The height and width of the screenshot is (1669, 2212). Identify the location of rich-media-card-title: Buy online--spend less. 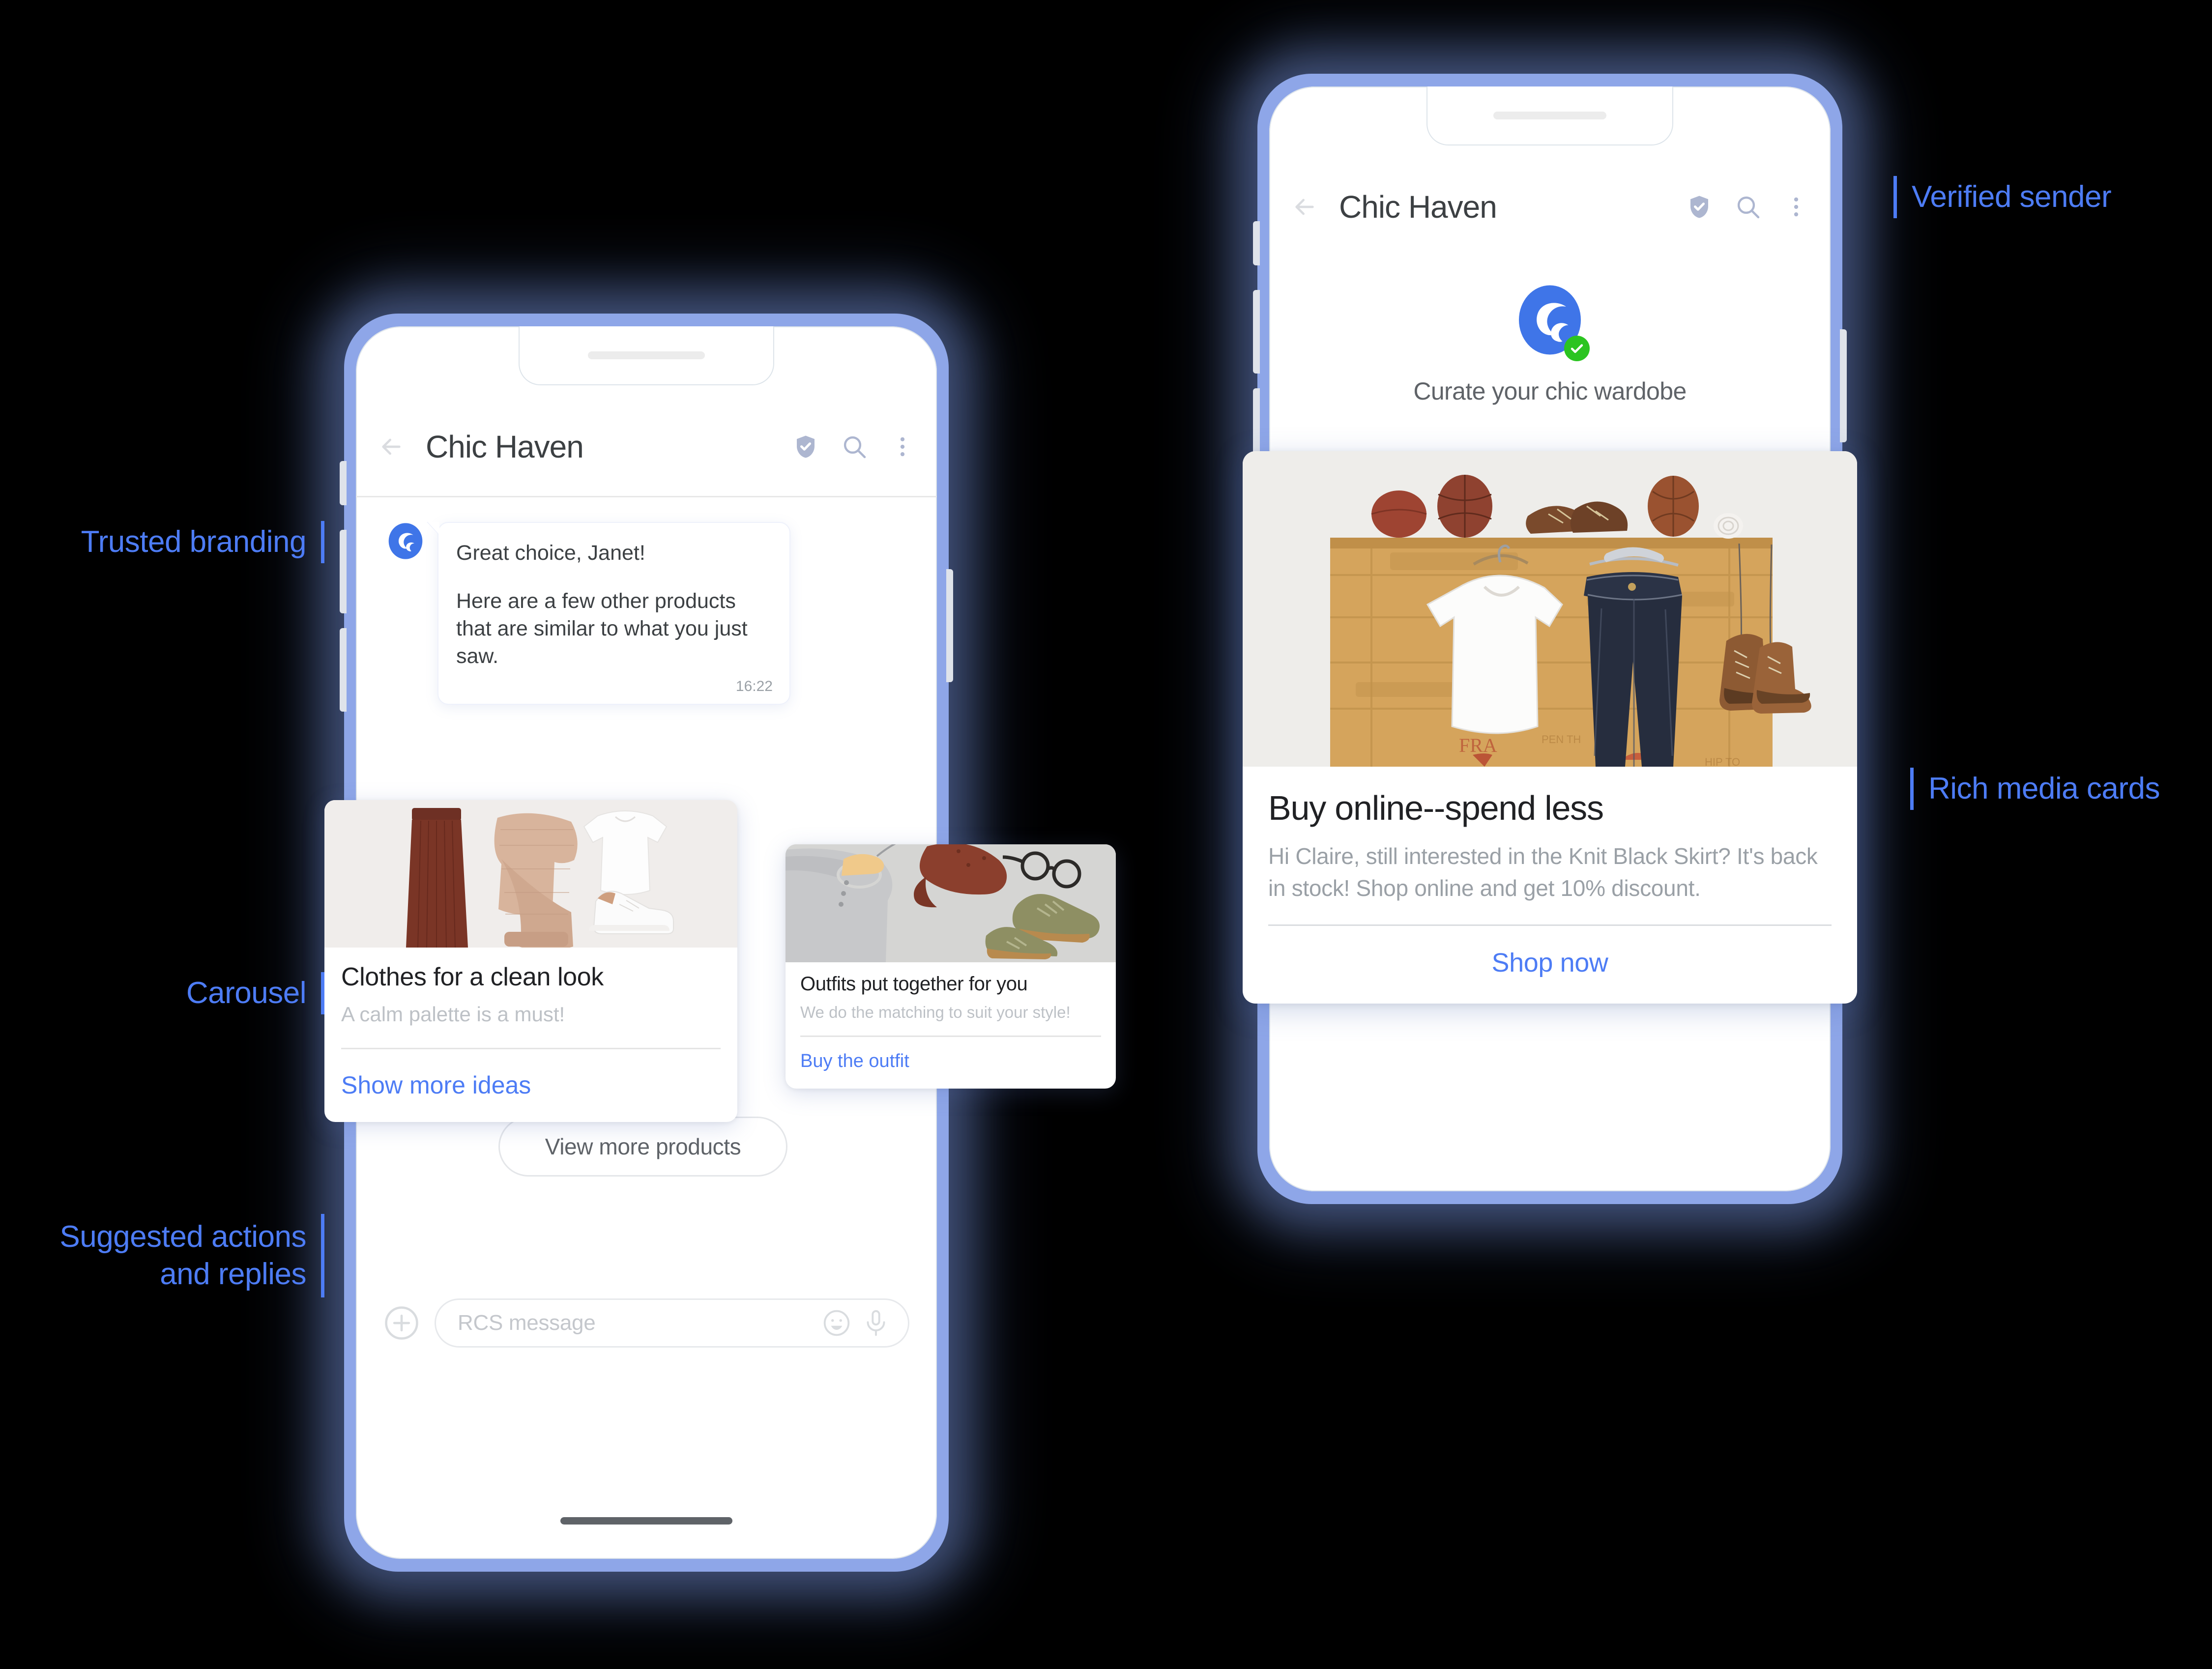
(1436, 808).